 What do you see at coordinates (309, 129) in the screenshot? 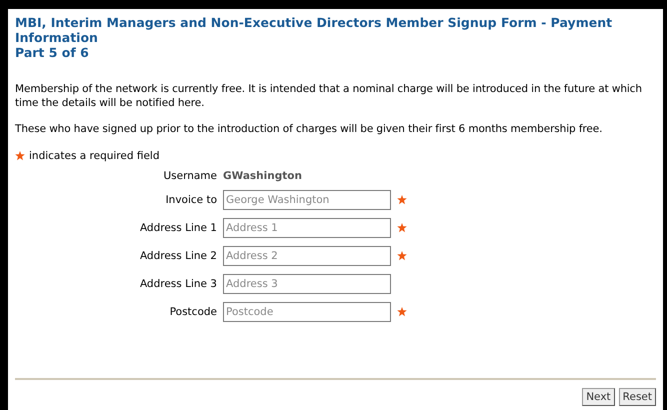
I see `info-paragraph: These who have signed up prior to the introduction of charges will be given their first 6 months membership free.` at bounding box center [309, 129].